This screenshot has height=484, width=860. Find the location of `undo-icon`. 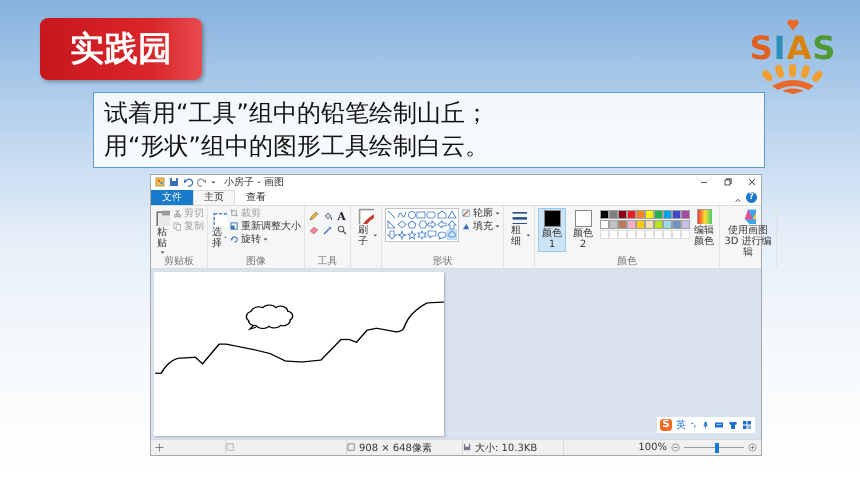

undo-icon is located at coordinates (188, 182).